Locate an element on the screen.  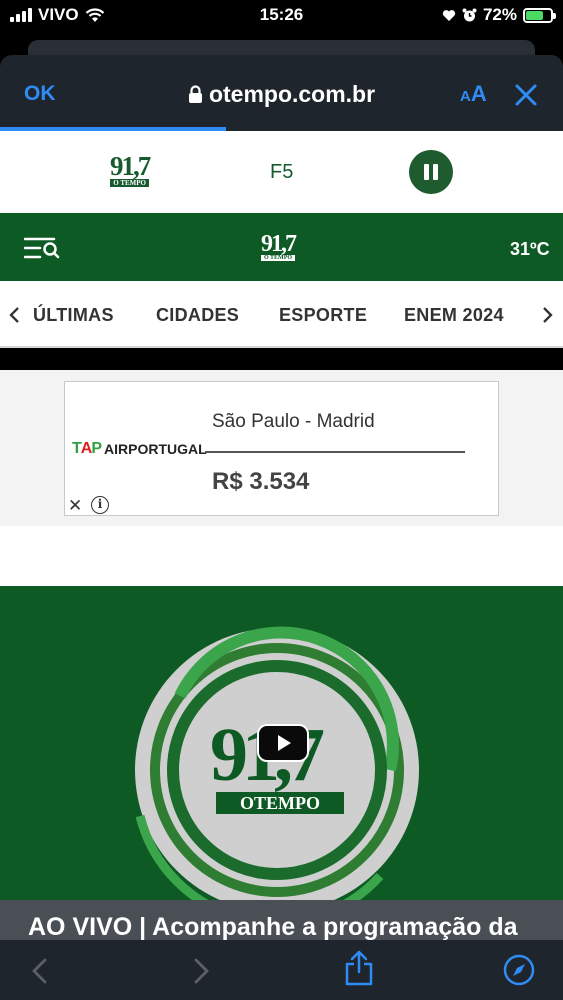
play-icon is located at coordinates (284, 743).